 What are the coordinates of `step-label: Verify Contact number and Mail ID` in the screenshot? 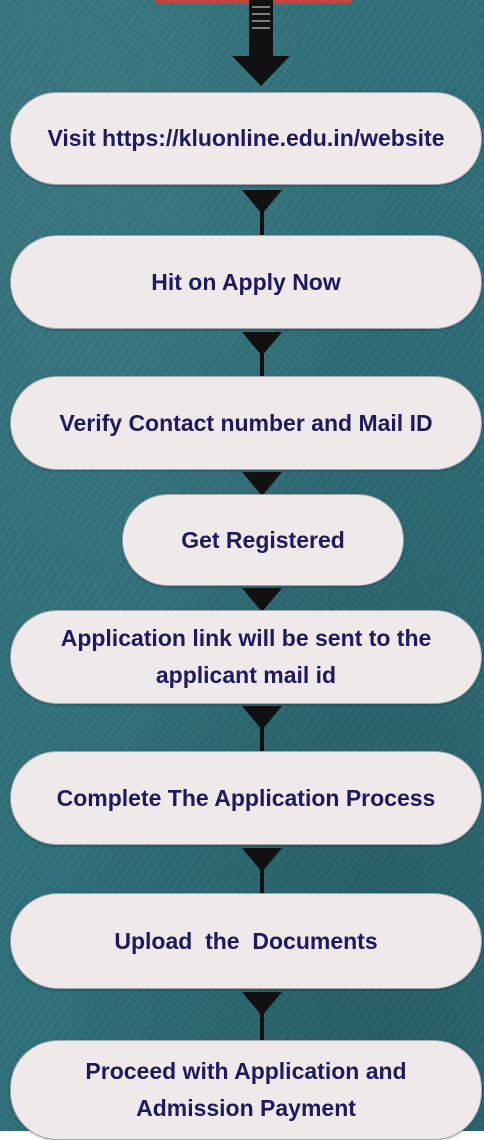 It's located at (246, 422).